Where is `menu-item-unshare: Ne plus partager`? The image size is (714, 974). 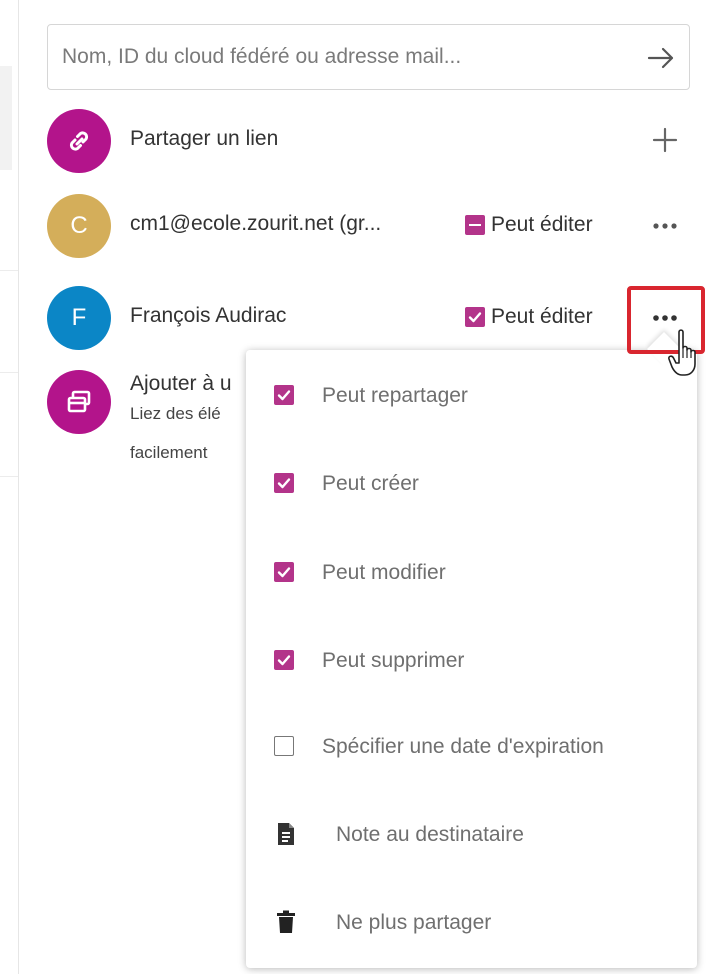 menu-item-unshare: Ne plus partager is located at coordinates (471, 923).